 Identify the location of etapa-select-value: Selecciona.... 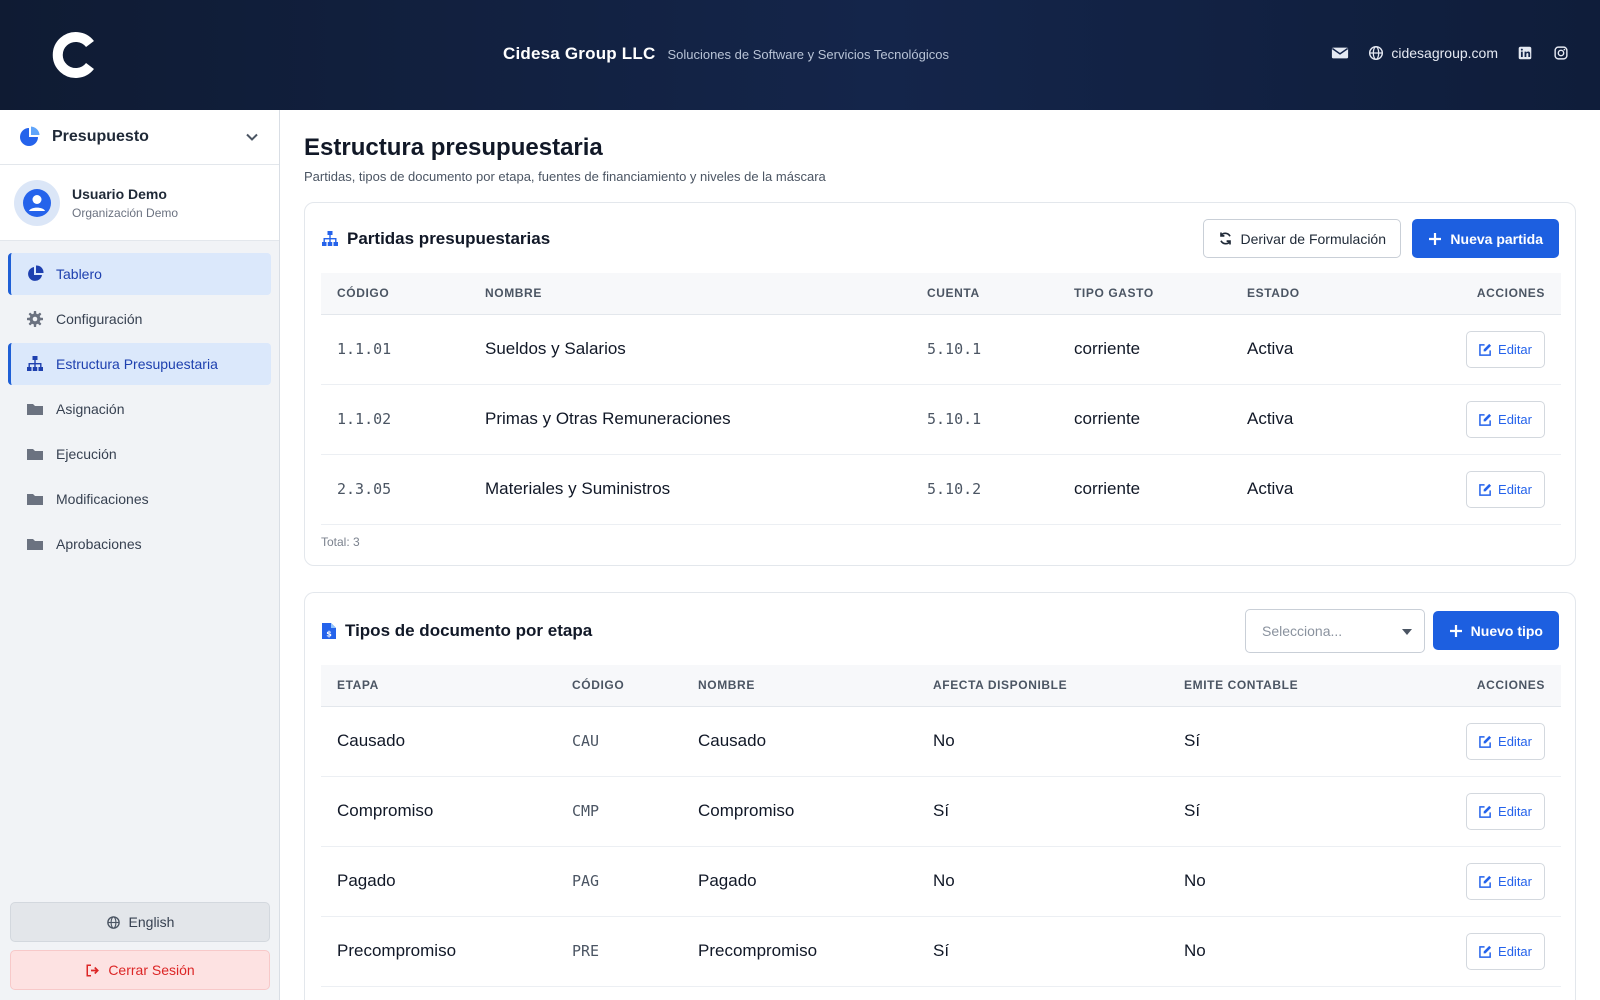
(1302, 631).